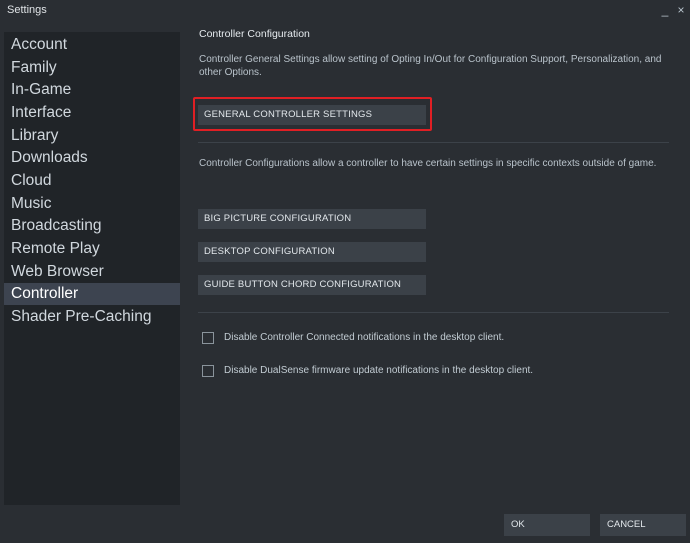  I want to click on minimize-icon: _, so click(665, 10).